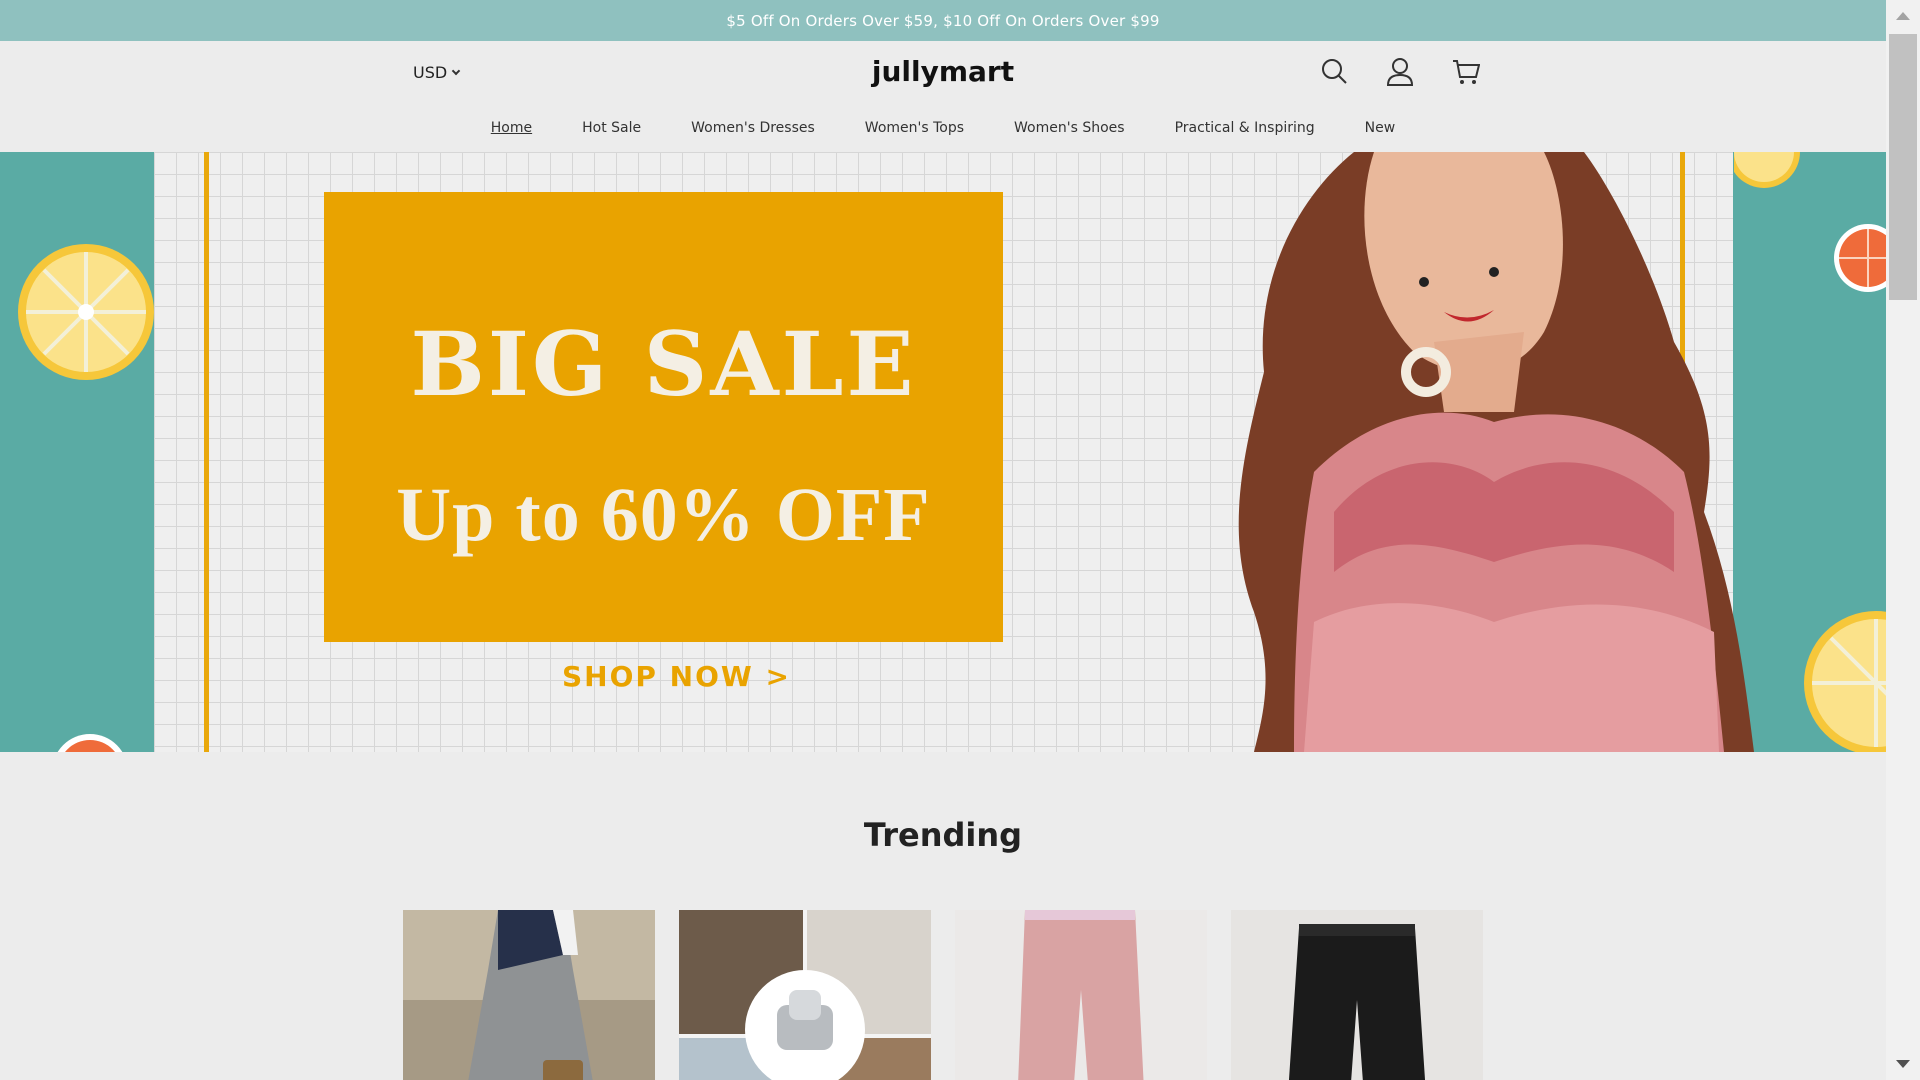 The image size is (1920, 1080). I want to click on product-card-door-stopper, so click(805, 995).